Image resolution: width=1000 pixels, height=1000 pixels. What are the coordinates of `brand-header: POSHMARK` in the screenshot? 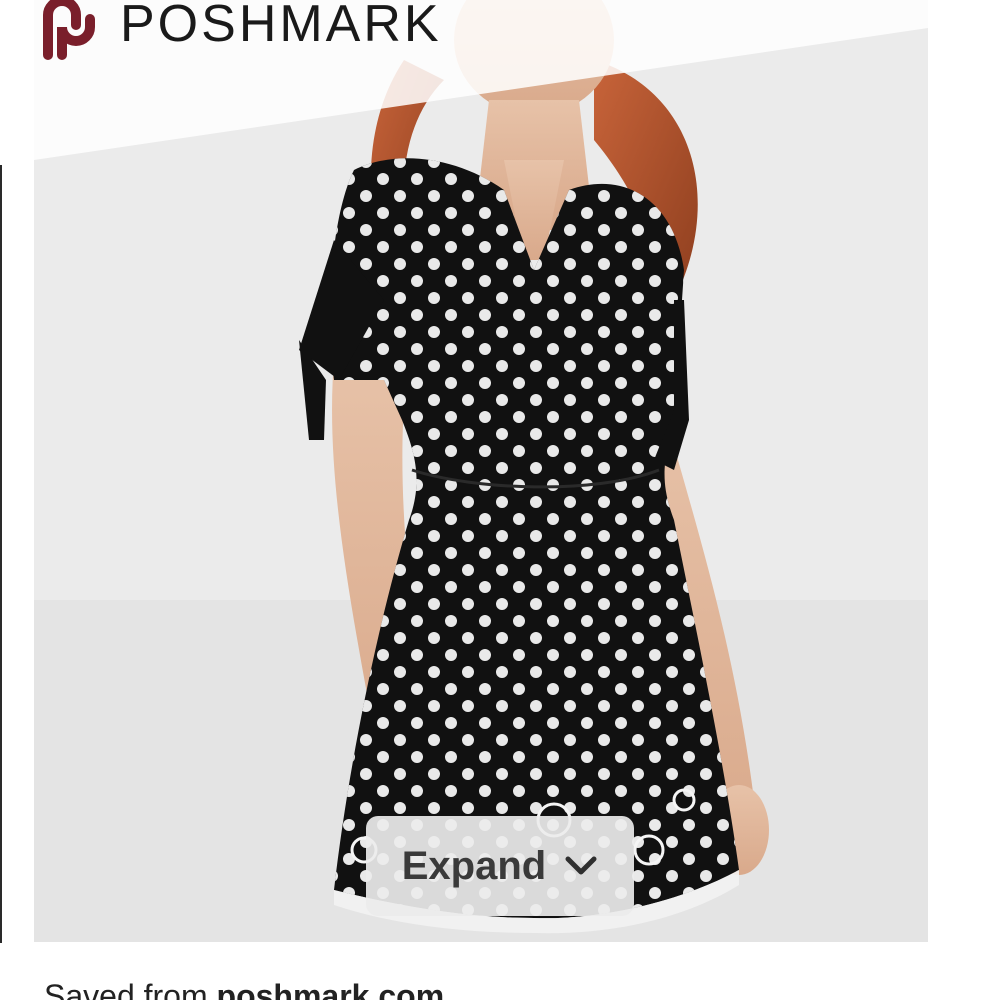 It's located at (236, 31).